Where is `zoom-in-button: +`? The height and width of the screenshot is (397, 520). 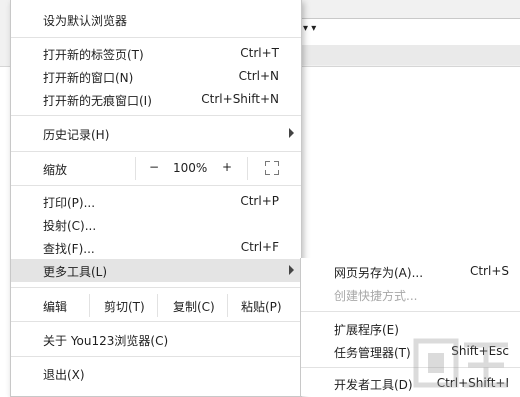
zoom-in-button: + is located at coordinates (227, 167).